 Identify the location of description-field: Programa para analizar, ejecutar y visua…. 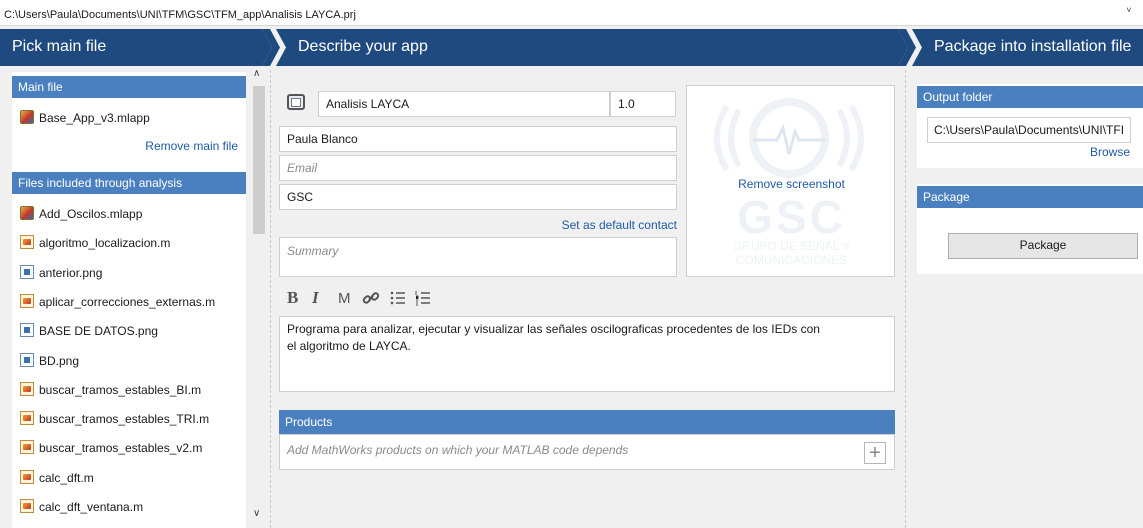
(587, 354).